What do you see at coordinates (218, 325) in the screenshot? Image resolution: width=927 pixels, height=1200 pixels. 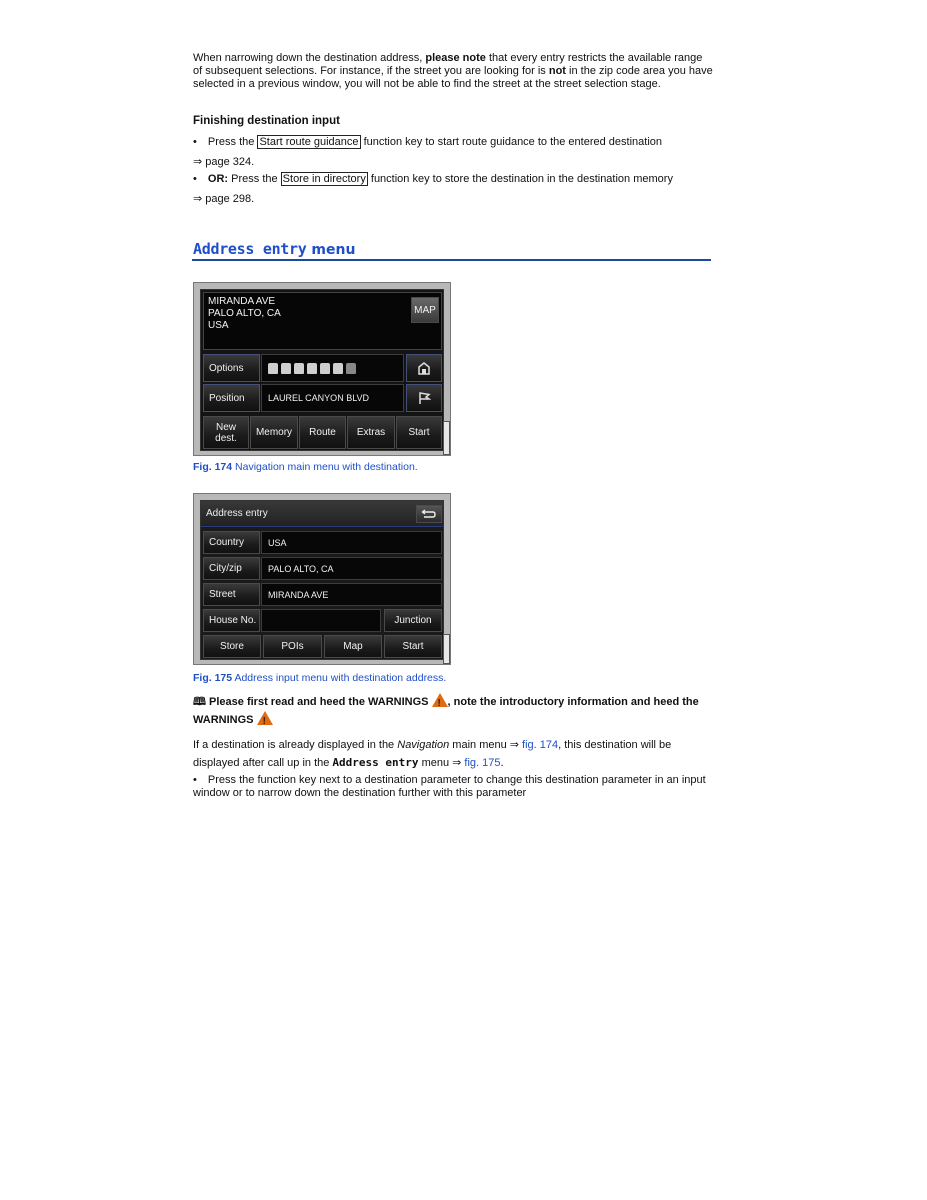 I see `destination-country: USA` at bounding box center [218, 325].